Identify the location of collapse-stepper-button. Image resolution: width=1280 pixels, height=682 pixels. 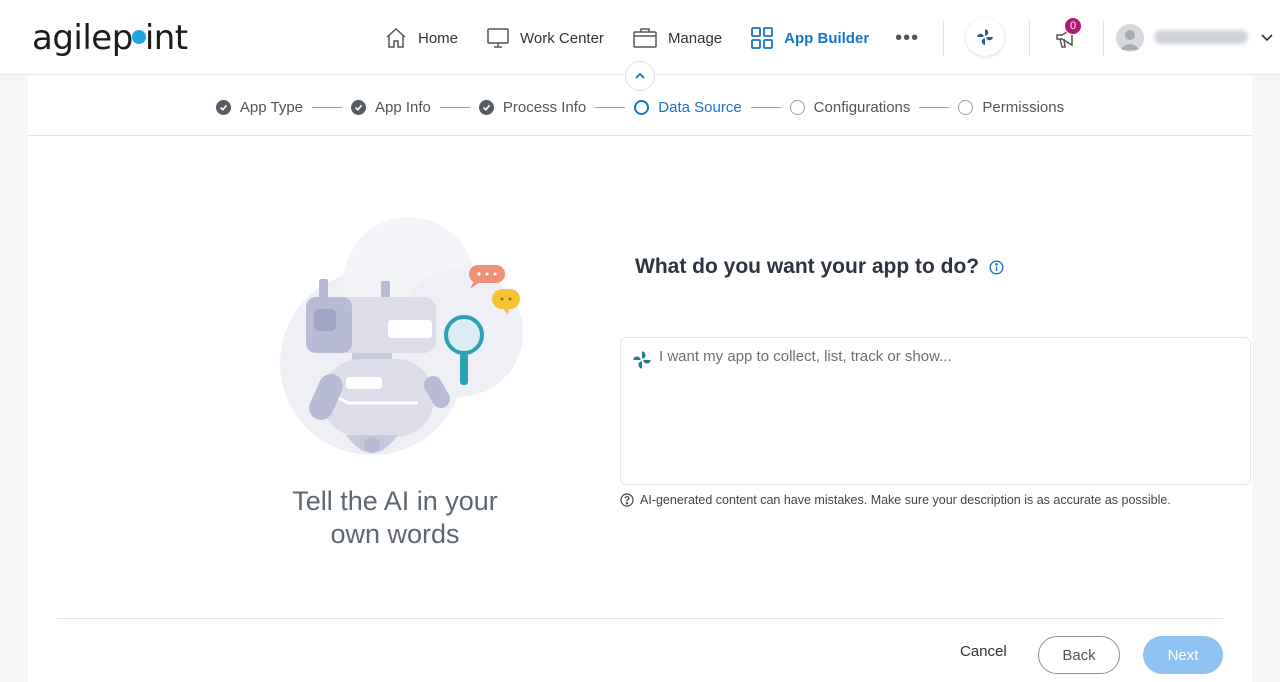
(640, 76).